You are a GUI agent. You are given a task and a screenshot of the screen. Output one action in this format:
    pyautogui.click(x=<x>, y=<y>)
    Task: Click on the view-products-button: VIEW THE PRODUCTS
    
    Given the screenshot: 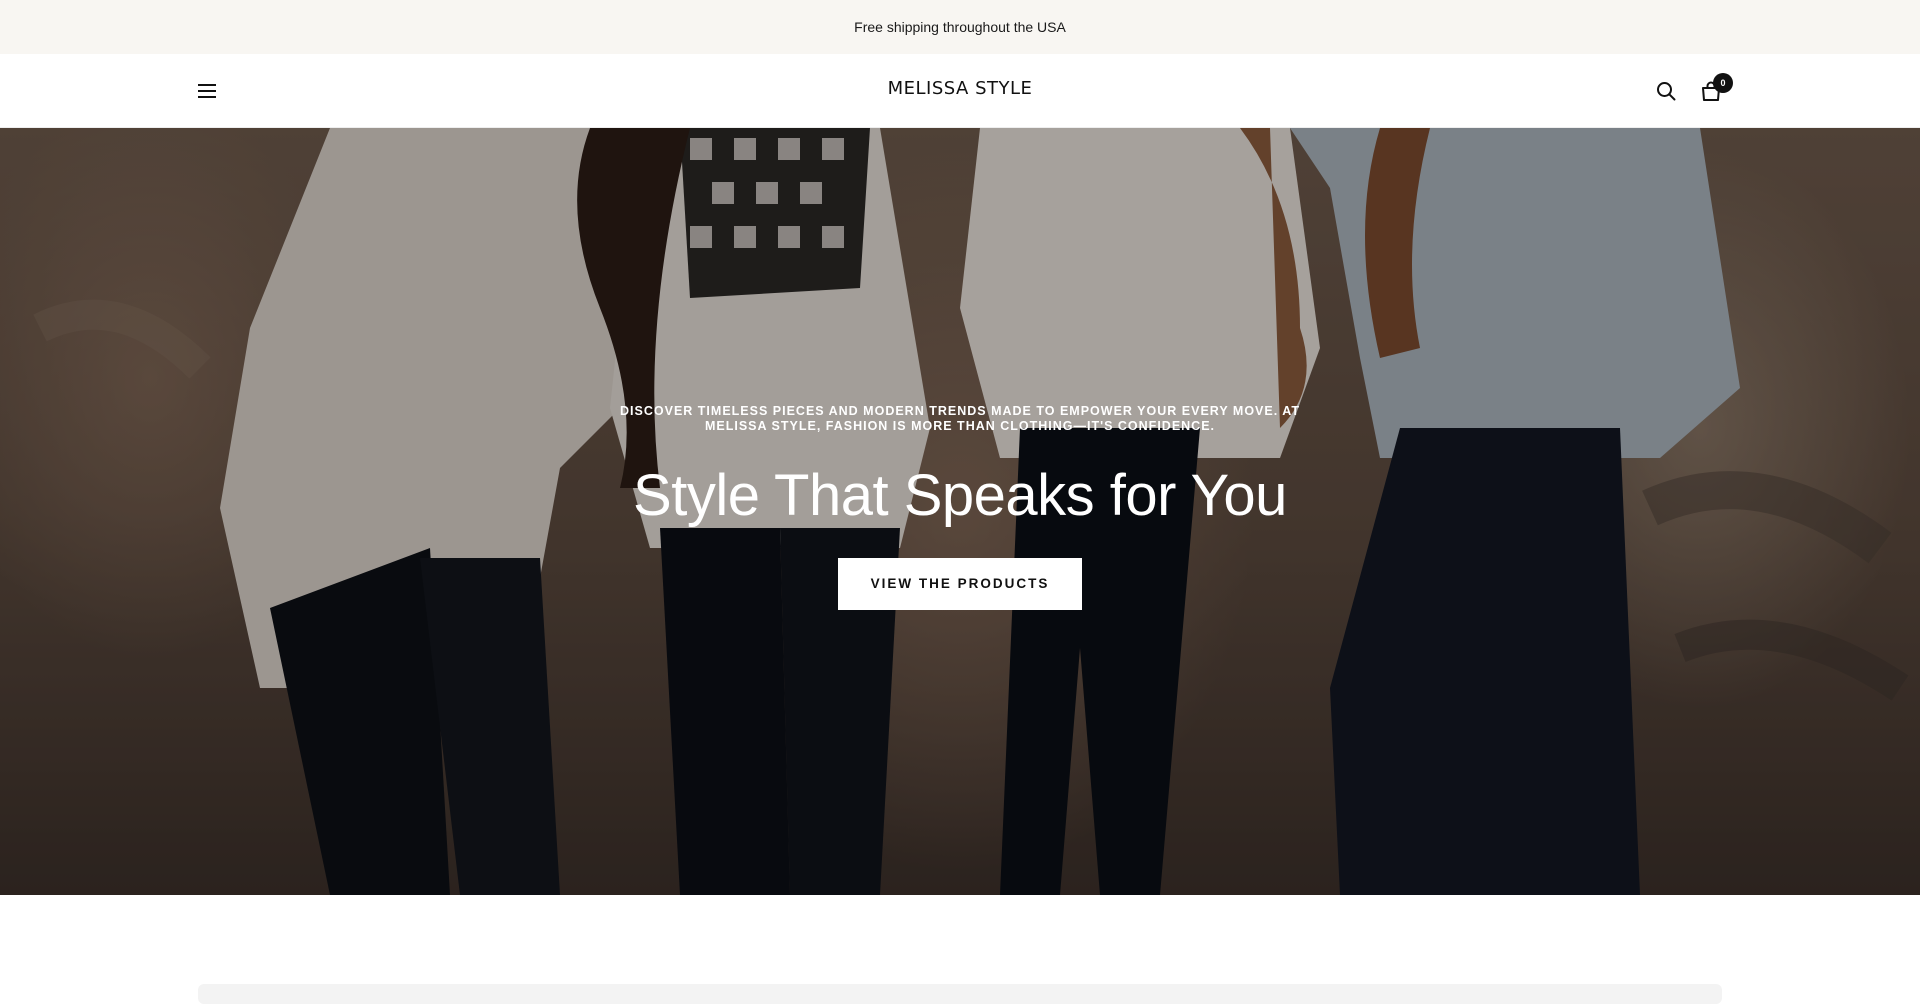 What is the action you would take?
    pyautogui.click(x=960, y=584)
    